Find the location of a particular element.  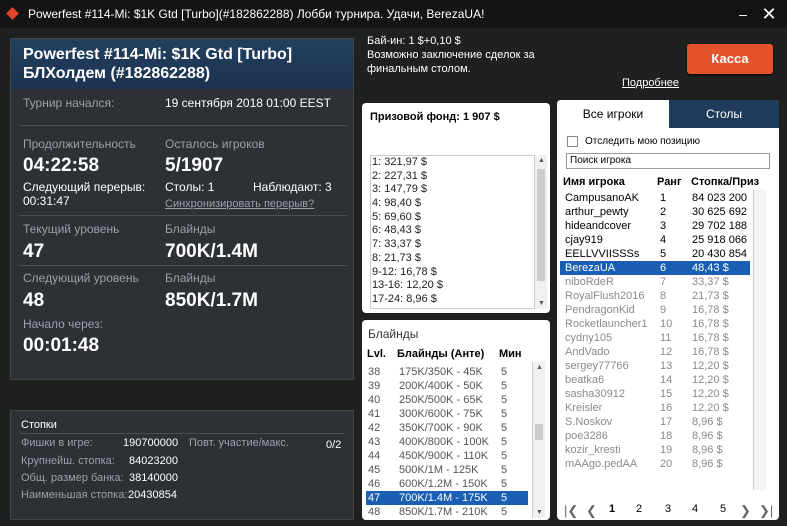

last-page-icon: ❯| is located at coordinates (766, 511).